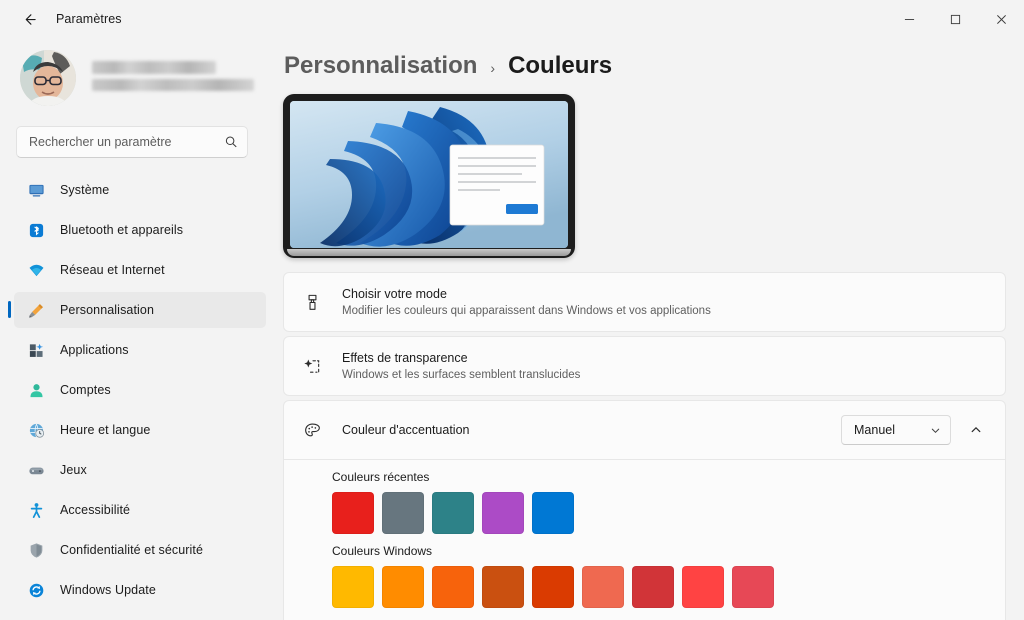  I want to click on accent-color-card: Couleur d'accentuation Manuel, so click(644, 430).